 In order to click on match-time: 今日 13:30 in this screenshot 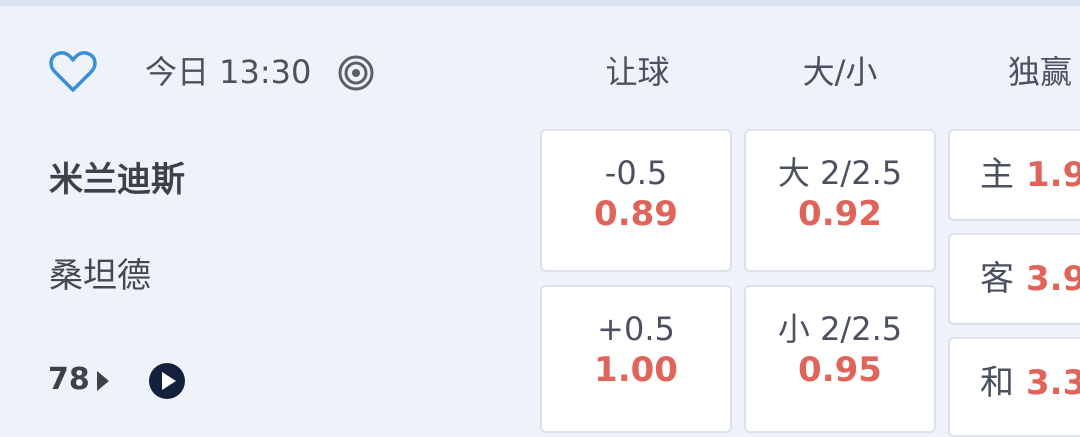, I will do `click(228, 72)`.